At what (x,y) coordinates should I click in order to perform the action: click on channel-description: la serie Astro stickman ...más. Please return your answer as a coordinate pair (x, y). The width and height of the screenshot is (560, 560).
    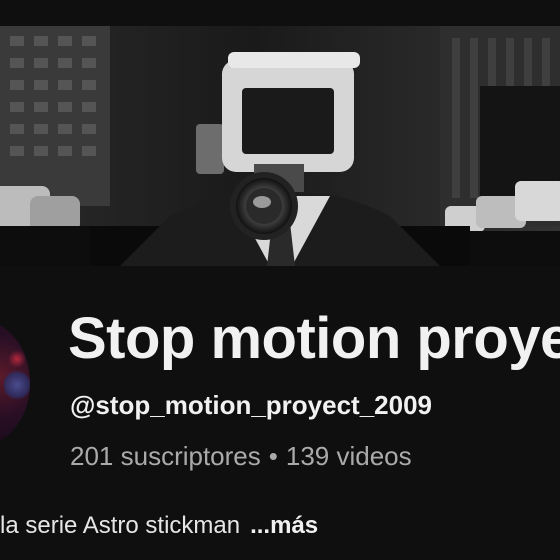
    Looking at the image, I should click on (280, 526).